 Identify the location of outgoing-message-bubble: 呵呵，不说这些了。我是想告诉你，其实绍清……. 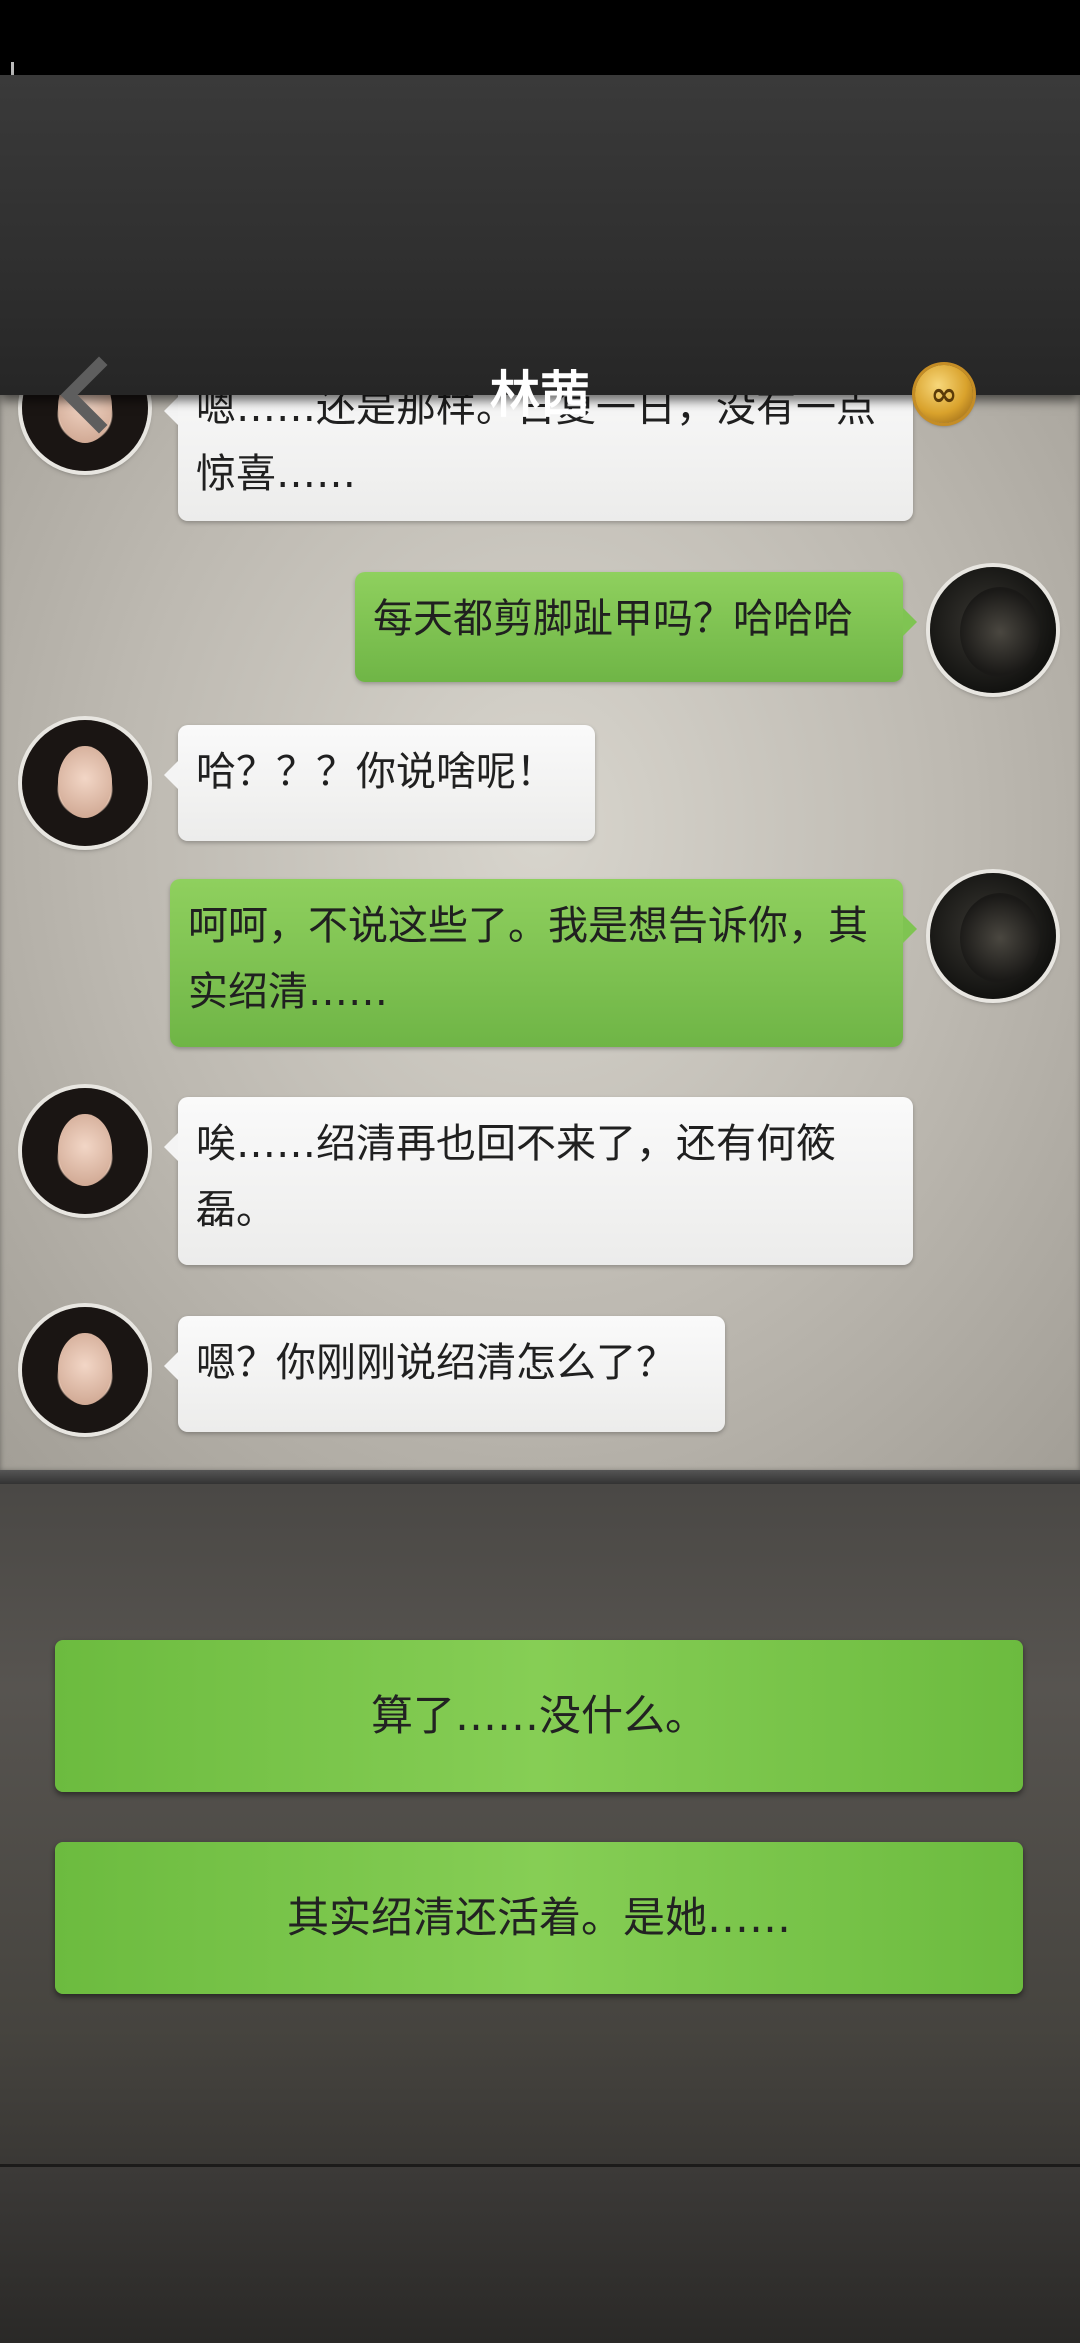
(543, 963).